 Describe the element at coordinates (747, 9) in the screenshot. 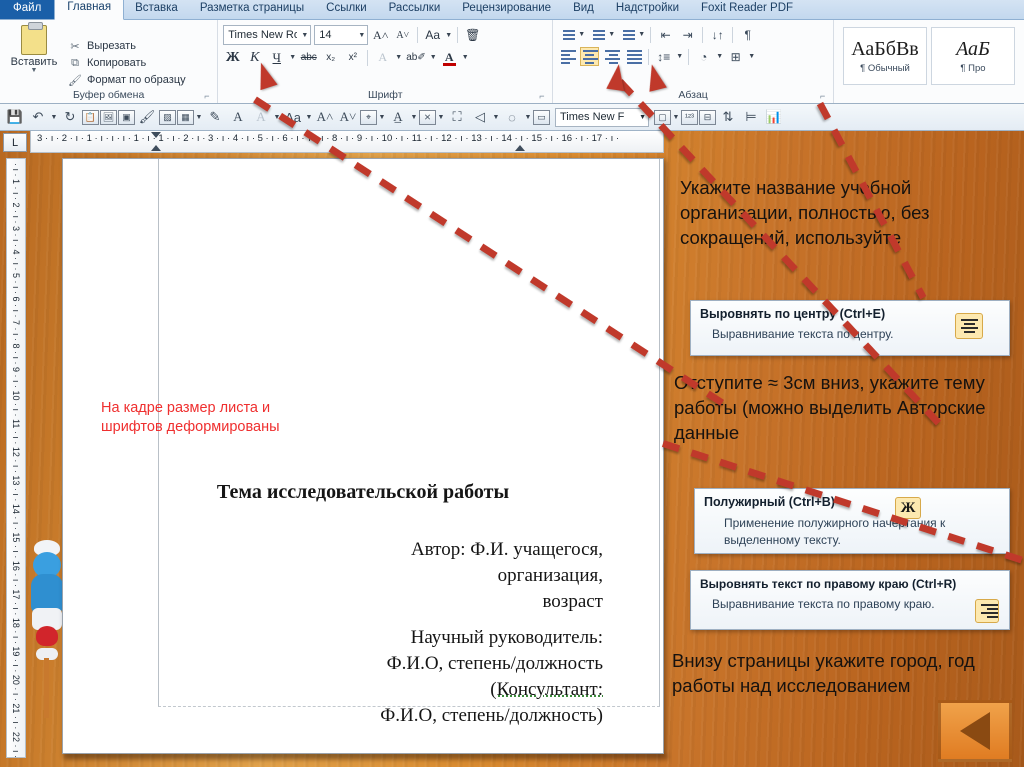

I see `tab-foxit-pdf: Foxit Reader PDF` at that location.